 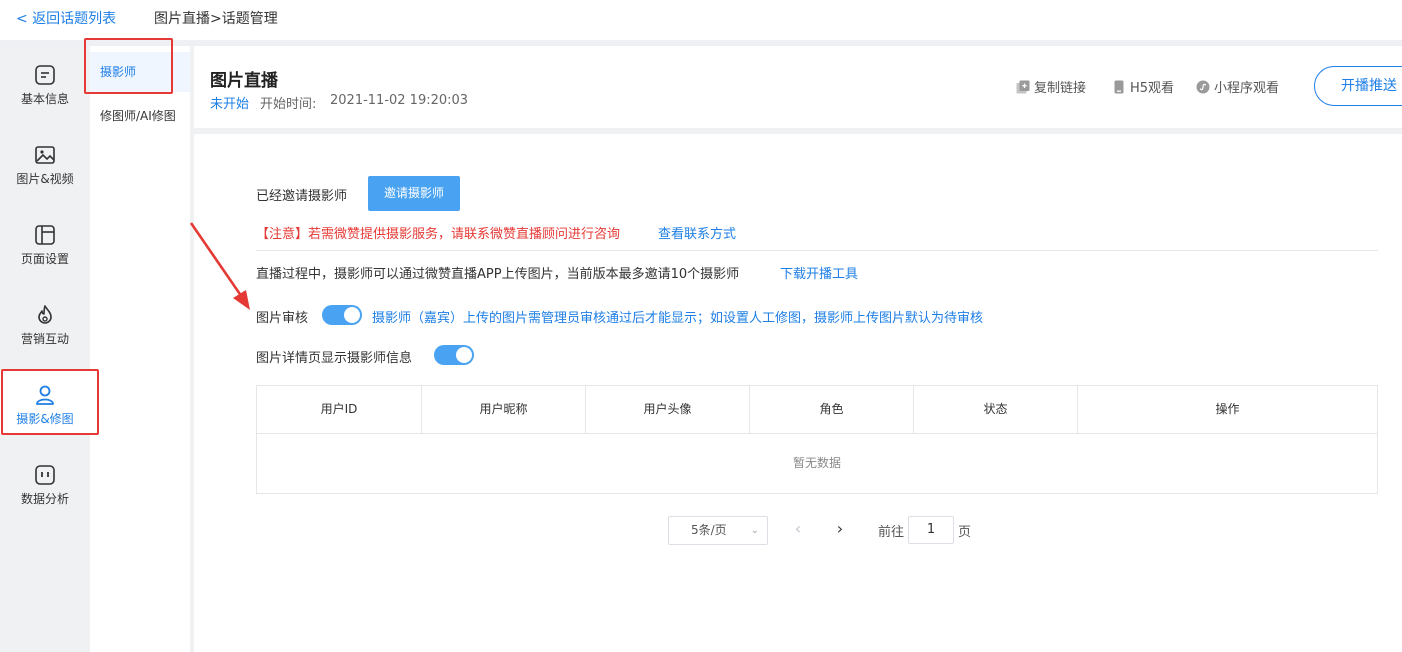 I want to click on copy-link-button: 复制链接, so click(x=1051, y=86).